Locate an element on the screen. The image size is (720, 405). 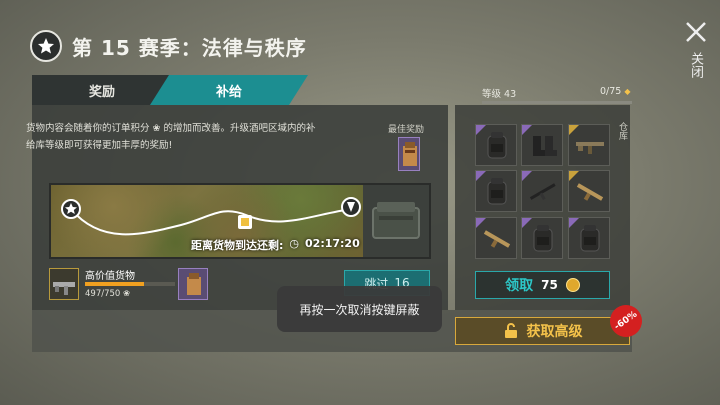
high-value-progress-bar is located at coordinates (130, 284).